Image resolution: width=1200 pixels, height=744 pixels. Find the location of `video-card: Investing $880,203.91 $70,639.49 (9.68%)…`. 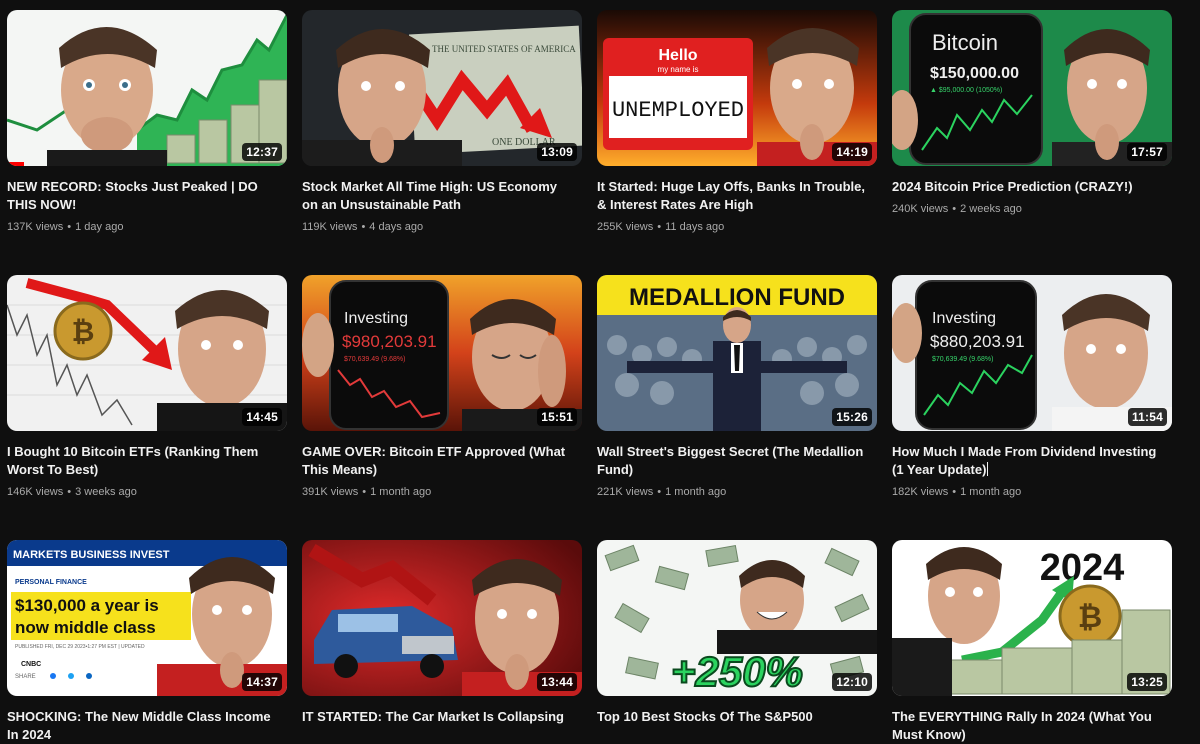

video-card: Investing $880,203.91 $70,639.49 (9.68%)… is located at coordinates (1032, 387).